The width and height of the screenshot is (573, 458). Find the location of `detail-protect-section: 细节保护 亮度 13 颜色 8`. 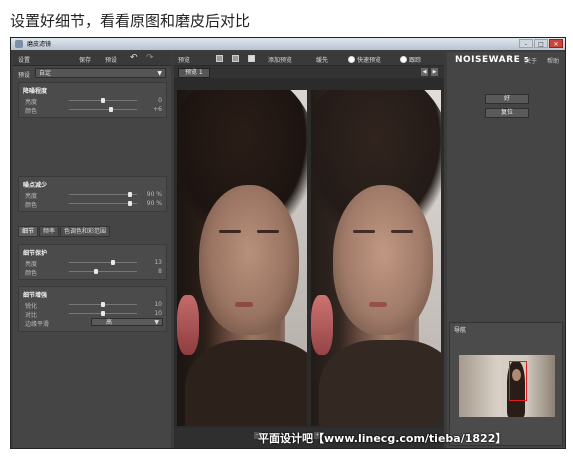

detail-protect-section: 细节保护 亮度 13 颜色 8 is located at coordinates (92, 262).